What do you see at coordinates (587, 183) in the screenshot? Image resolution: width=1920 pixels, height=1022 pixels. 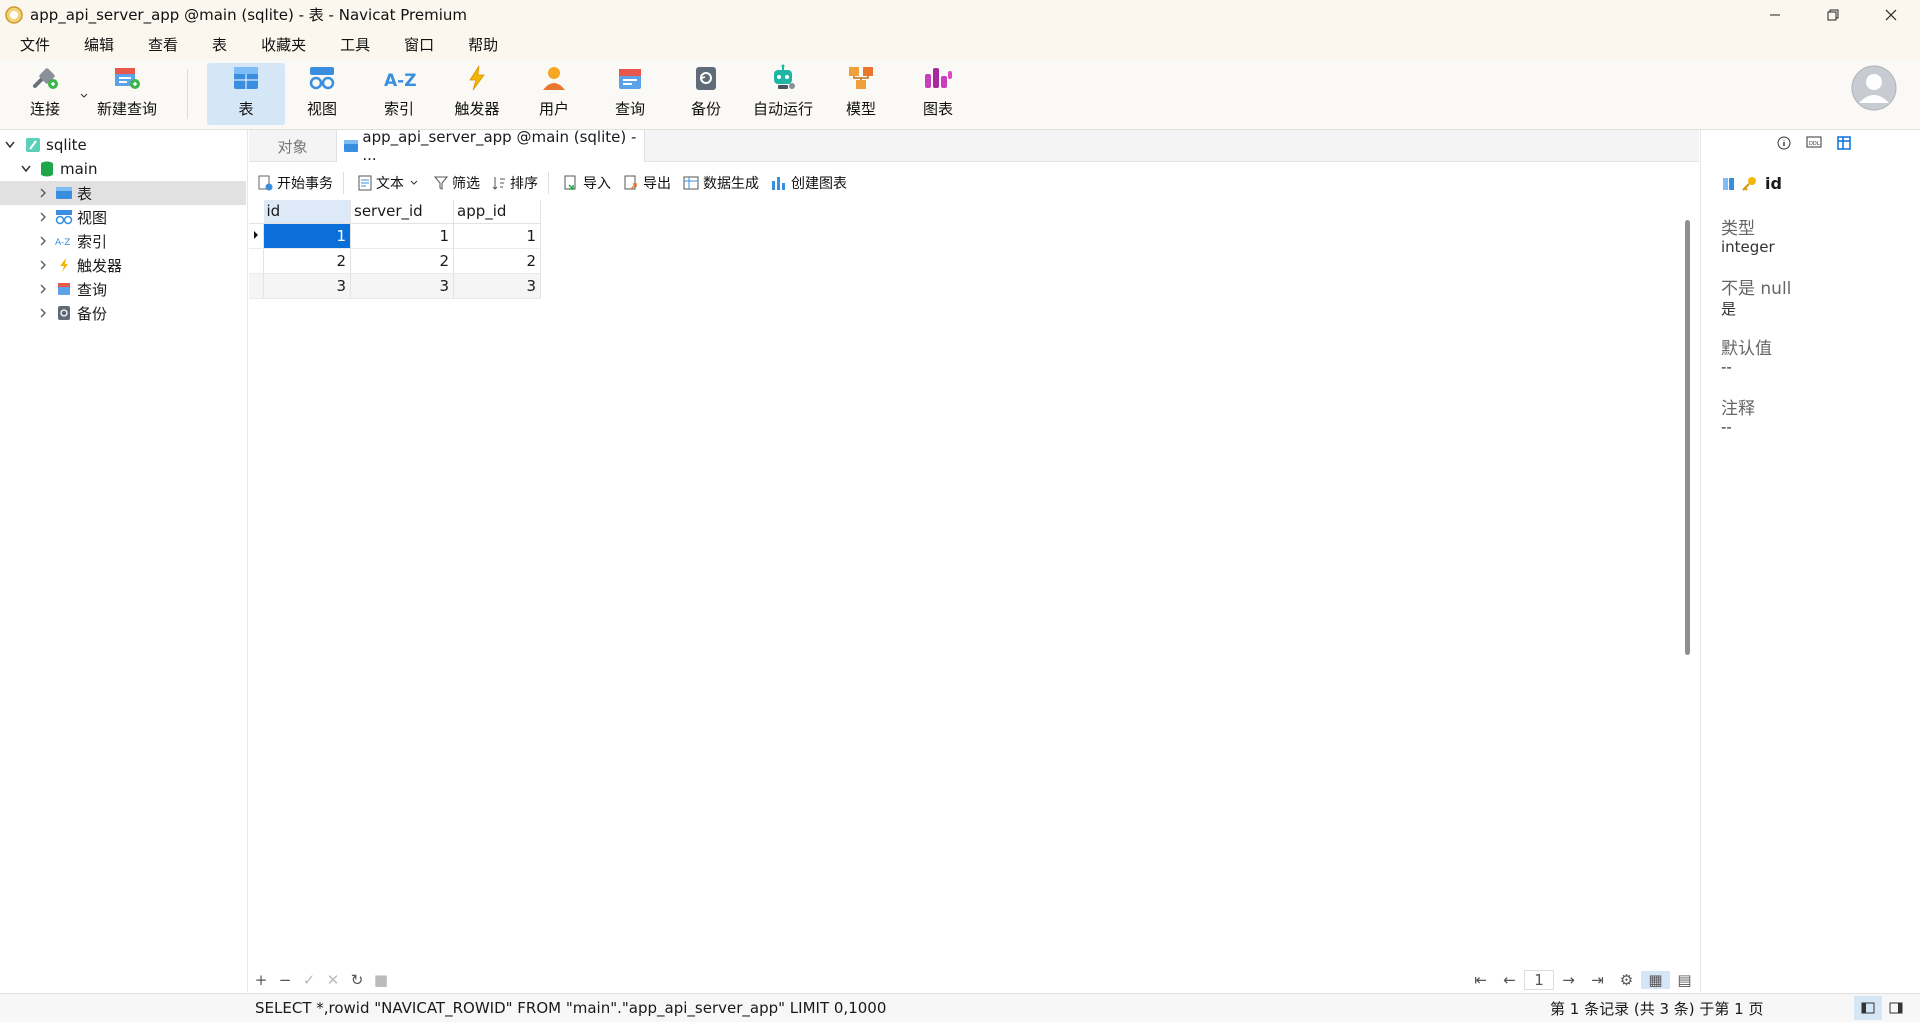 I see `import-button: 导入` at bounding box center [587, 183].